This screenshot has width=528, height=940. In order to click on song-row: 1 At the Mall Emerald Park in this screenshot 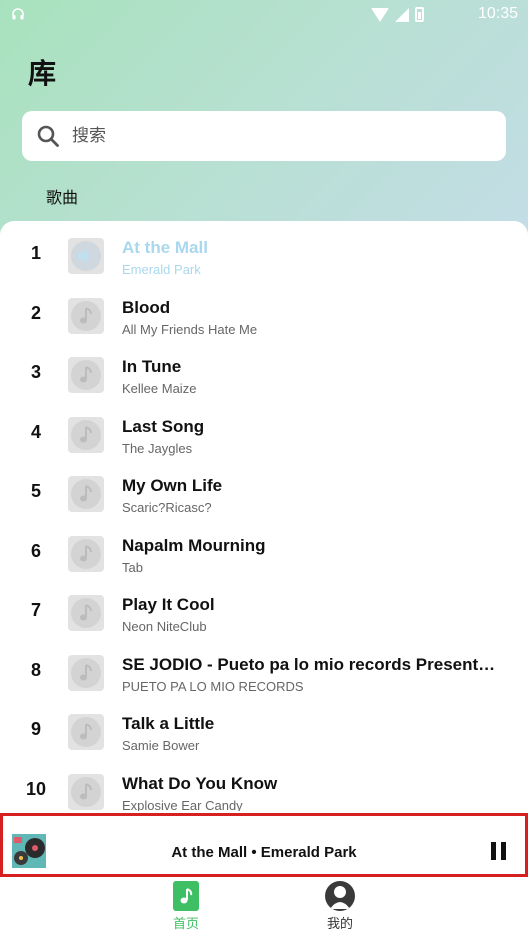, I will do `click(264, 254)`.